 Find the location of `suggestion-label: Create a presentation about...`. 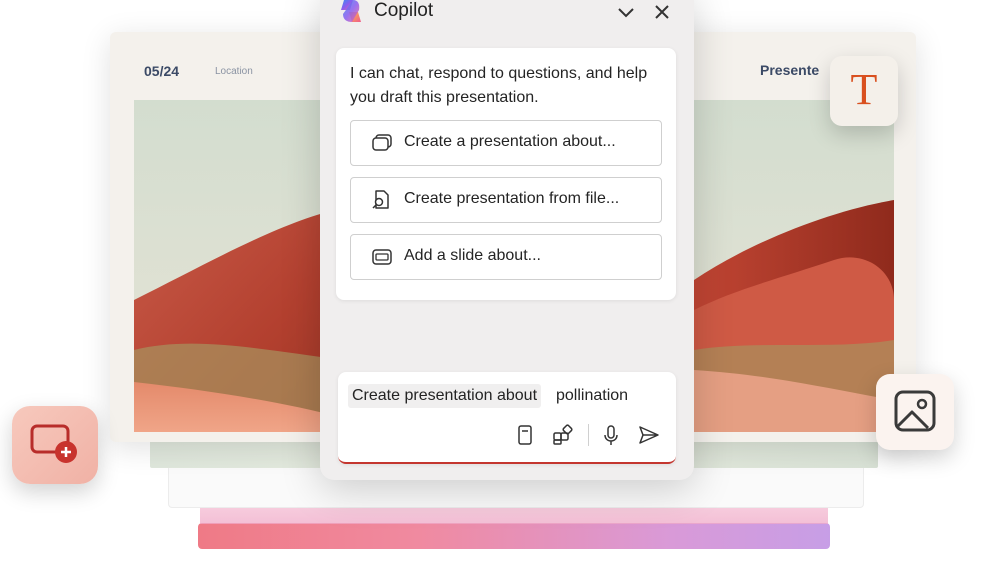

suggestion-label: Create a presentation about... is located at coordinates (510, 141).